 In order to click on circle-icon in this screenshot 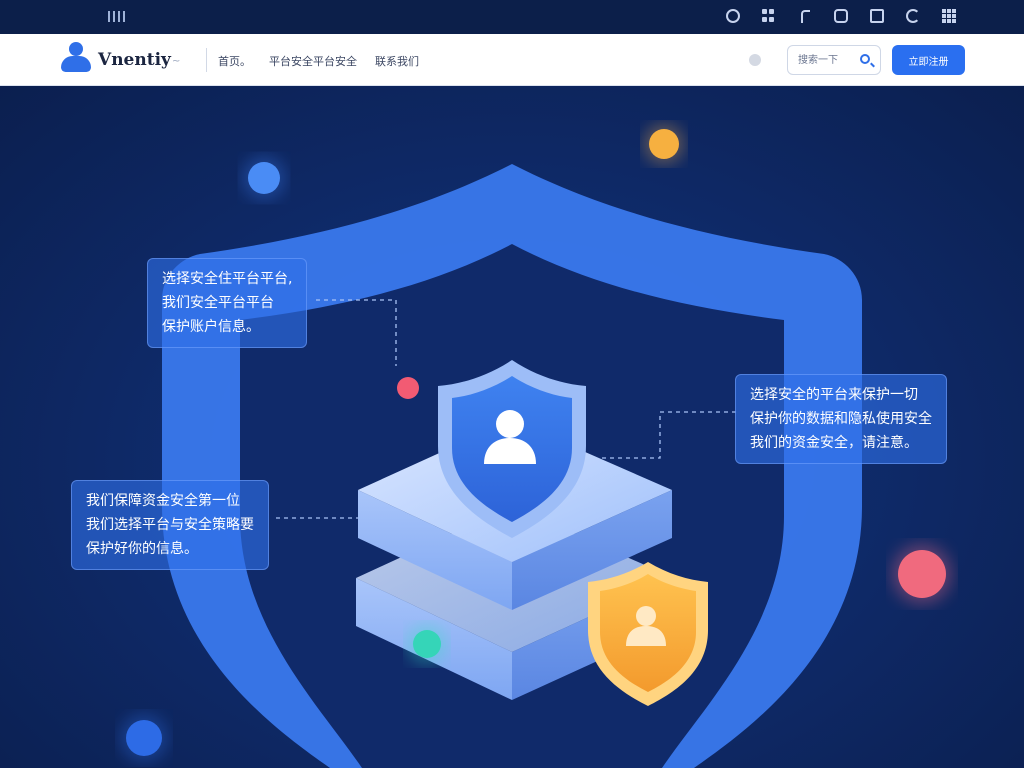, I will do `click(733, 16)`.